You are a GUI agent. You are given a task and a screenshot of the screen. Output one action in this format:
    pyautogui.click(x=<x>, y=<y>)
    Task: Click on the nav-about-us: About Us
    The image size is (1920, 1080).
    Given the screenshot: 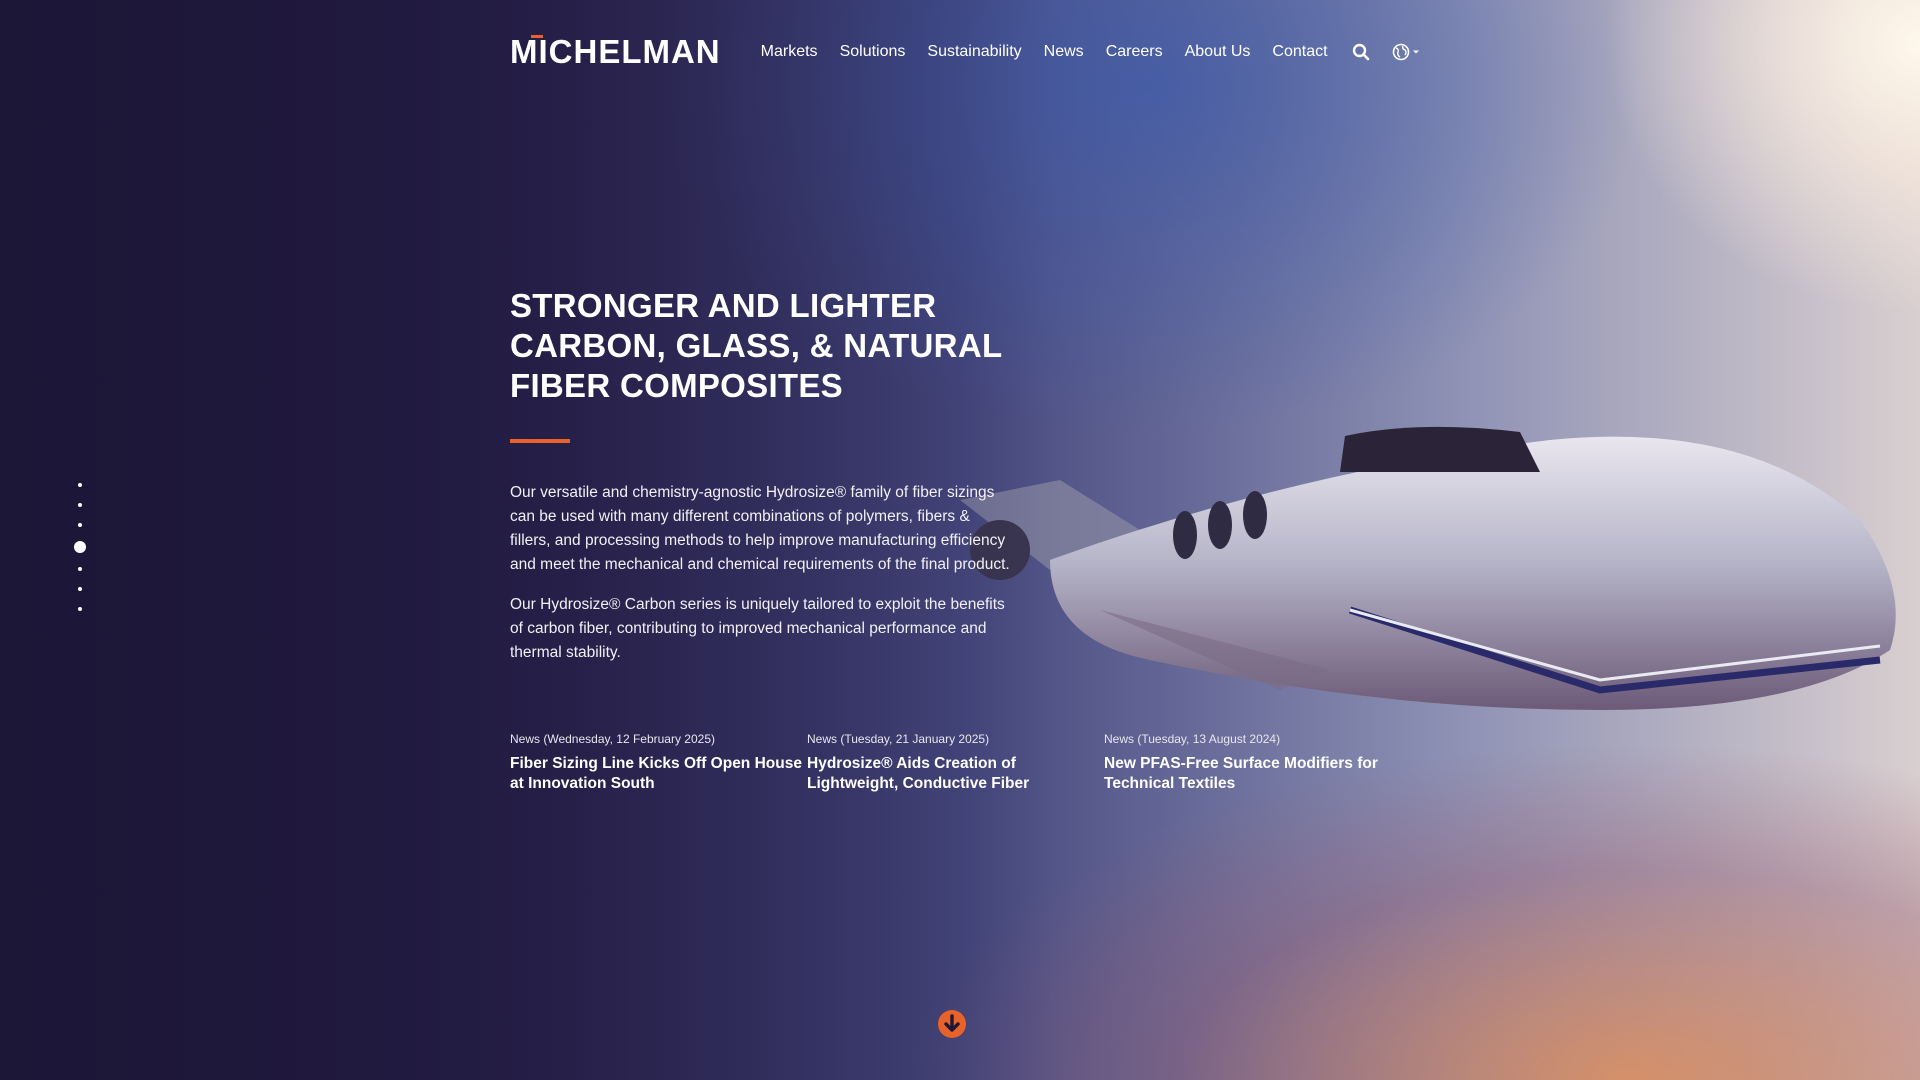 What is the action you would take?
    pyautogui.click(x=1218, y=52)
    